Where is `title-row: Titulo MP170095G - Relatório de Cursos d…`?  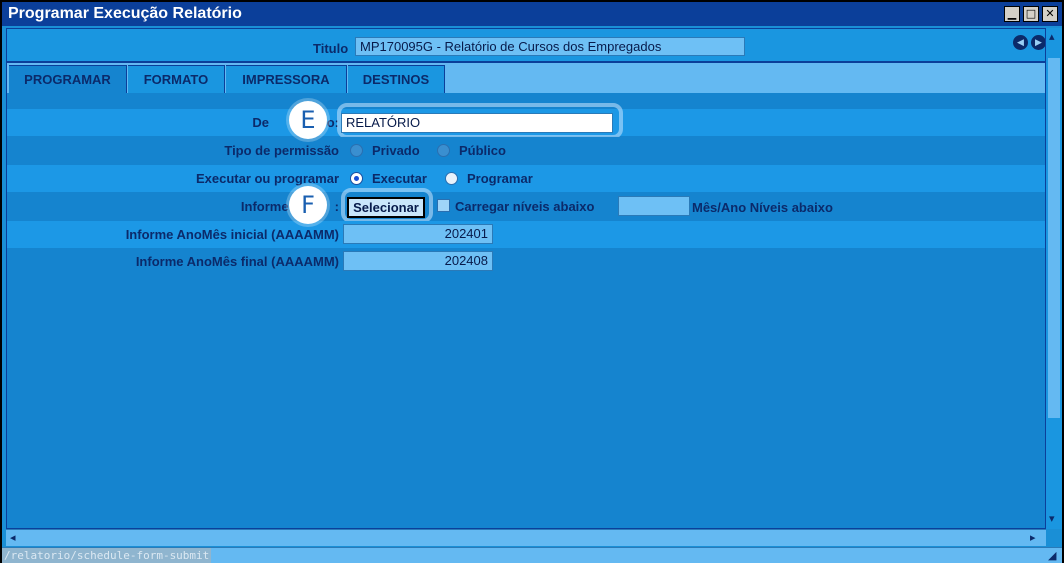 title-row: Titulo MP170095G - Relatório de Cursos d… is located at coordinates (526, 46).